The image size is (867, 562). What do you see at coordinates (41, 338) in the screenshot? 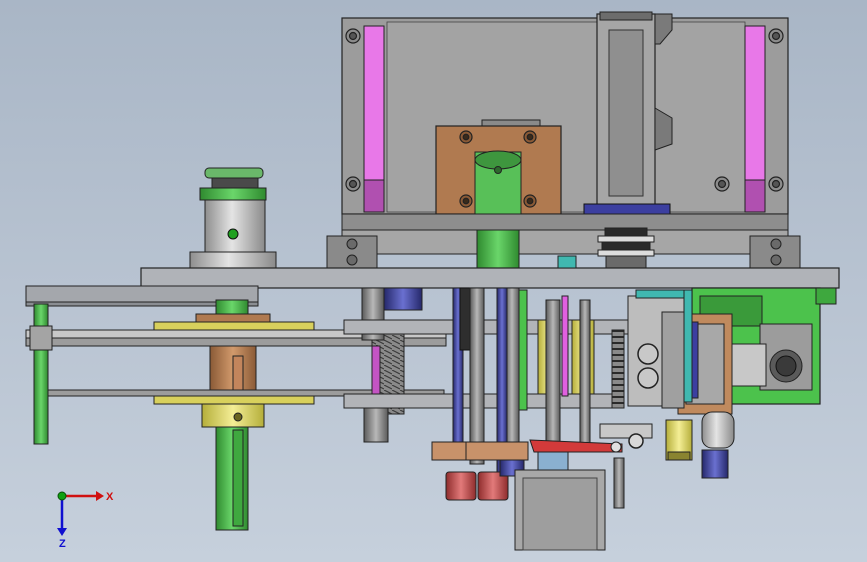
I see `far-left-post-cap` at bounding box center [41, 338].